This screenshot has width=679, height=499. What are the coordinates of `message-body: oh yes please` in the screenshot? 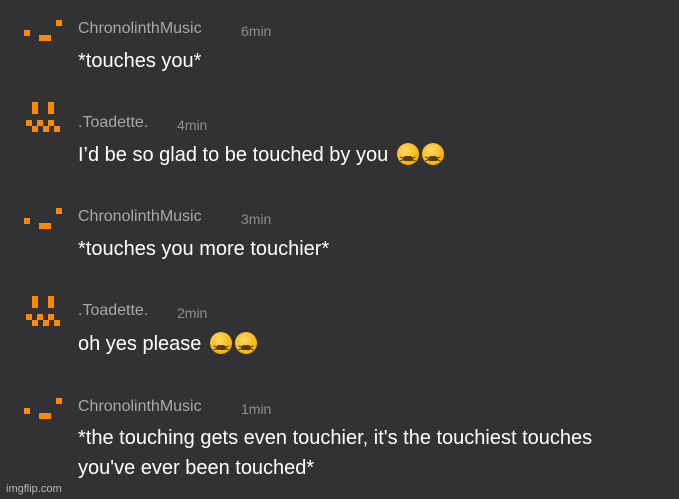 It's located at (140, 344).